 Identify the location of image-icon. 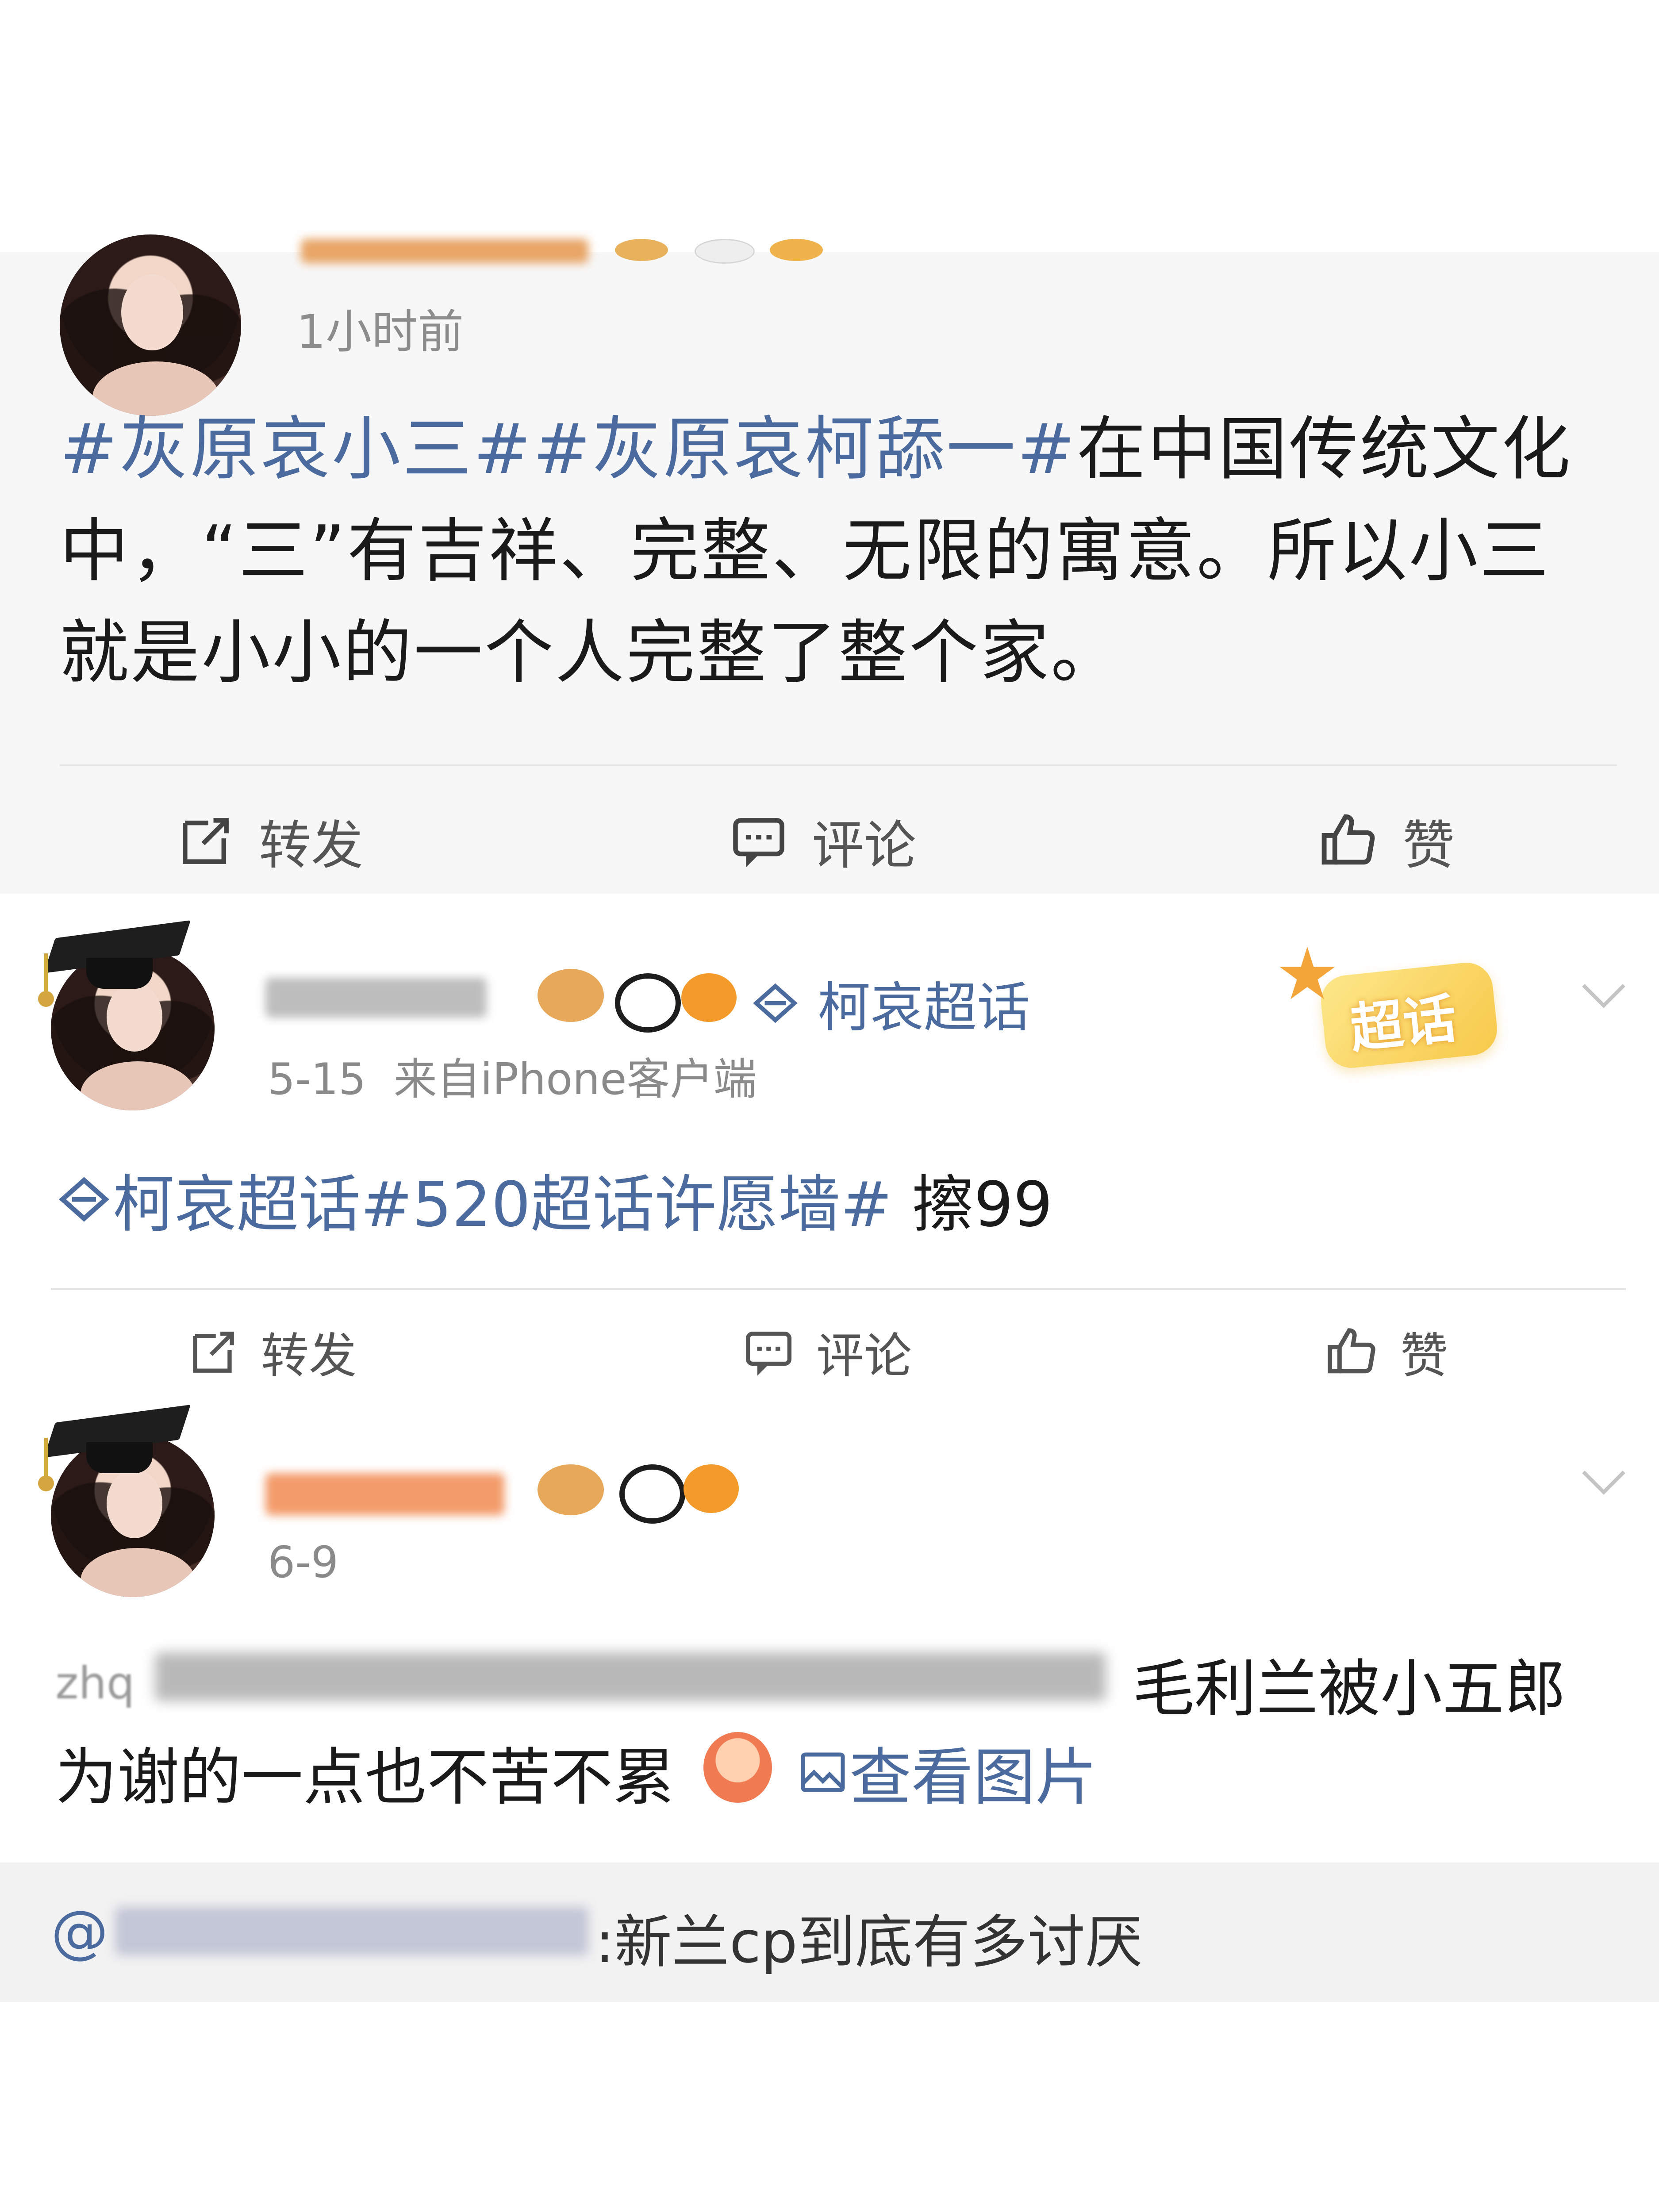
(823, 1772).